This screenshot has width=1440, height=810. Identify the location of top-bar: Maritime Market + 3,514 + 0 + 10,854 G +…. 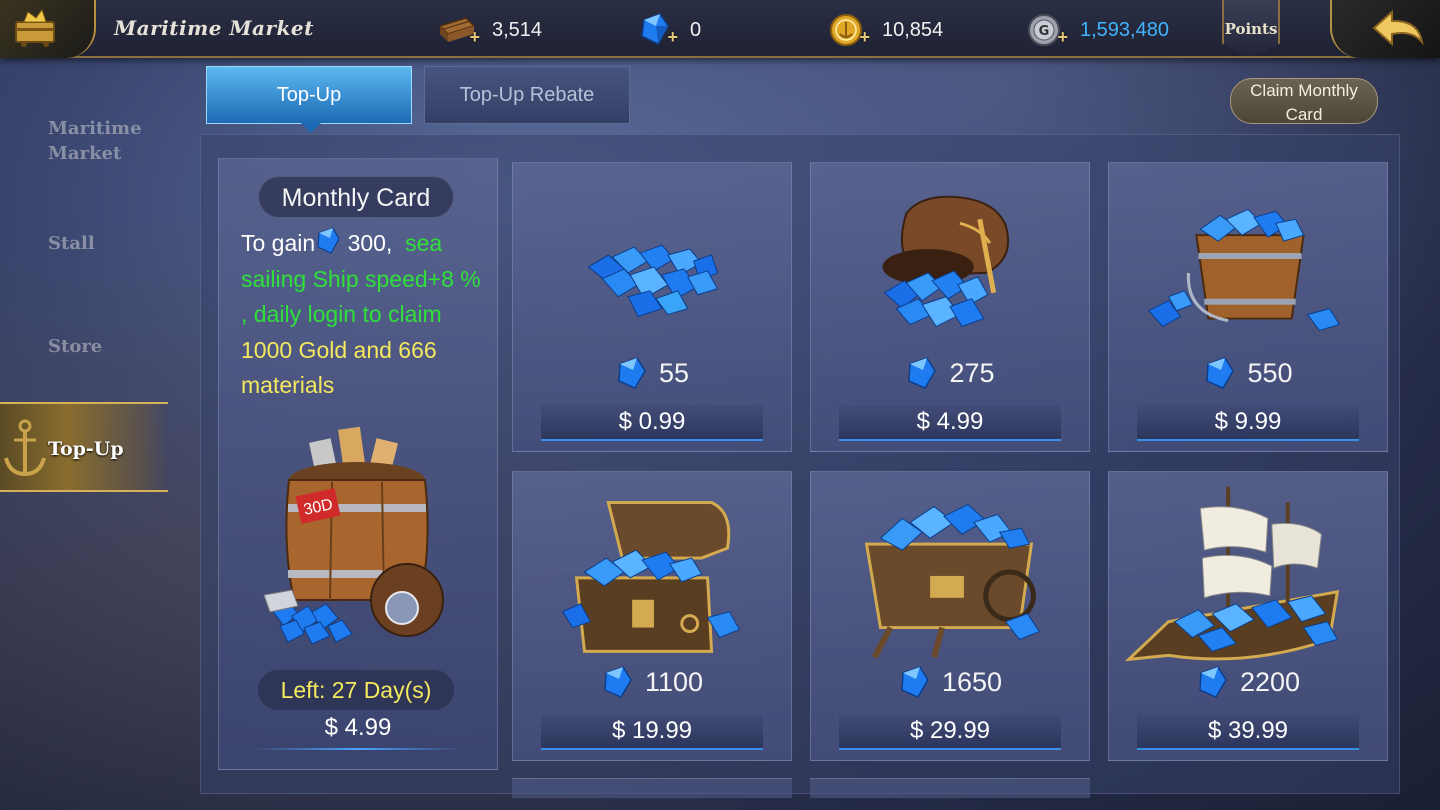
(720, 29).